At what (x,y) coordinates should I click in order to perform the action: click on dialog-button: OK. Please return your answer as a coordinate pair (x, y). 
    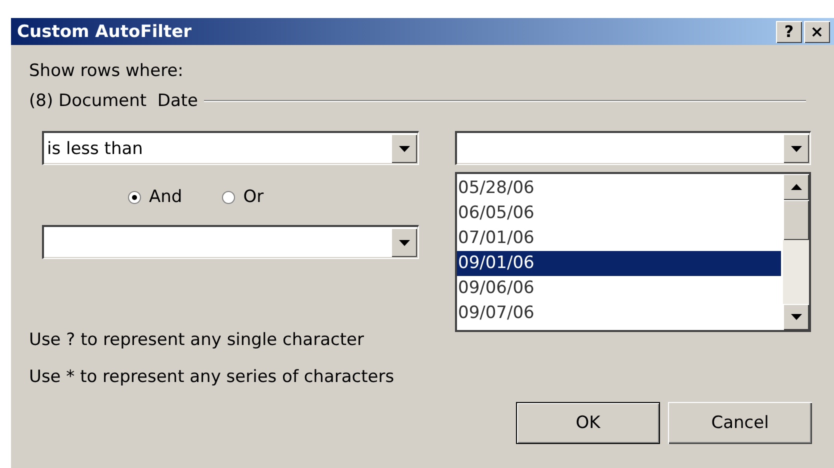
    Looking at the image, I should click on (588, 423).